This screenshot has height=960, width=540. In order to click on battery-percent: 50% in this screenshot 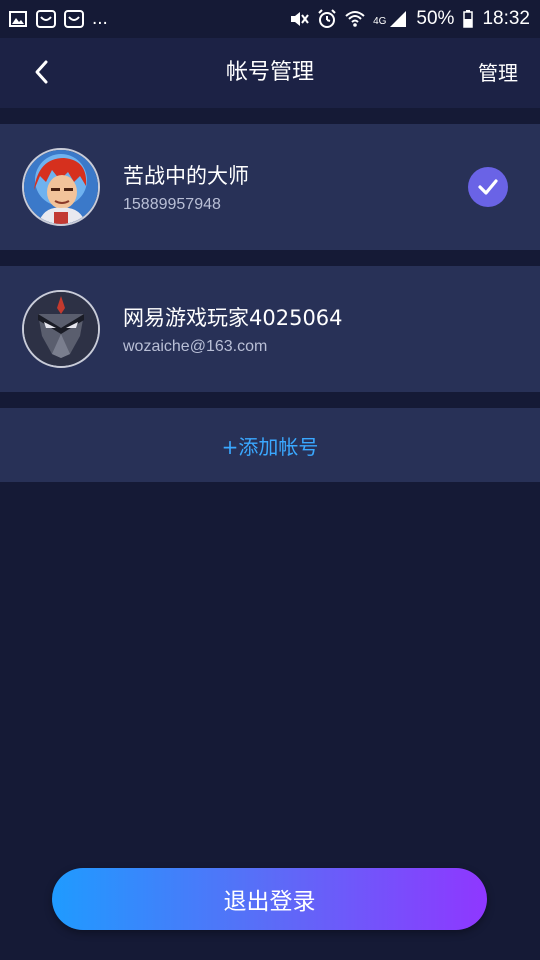, I will do `click(435, 18)`.